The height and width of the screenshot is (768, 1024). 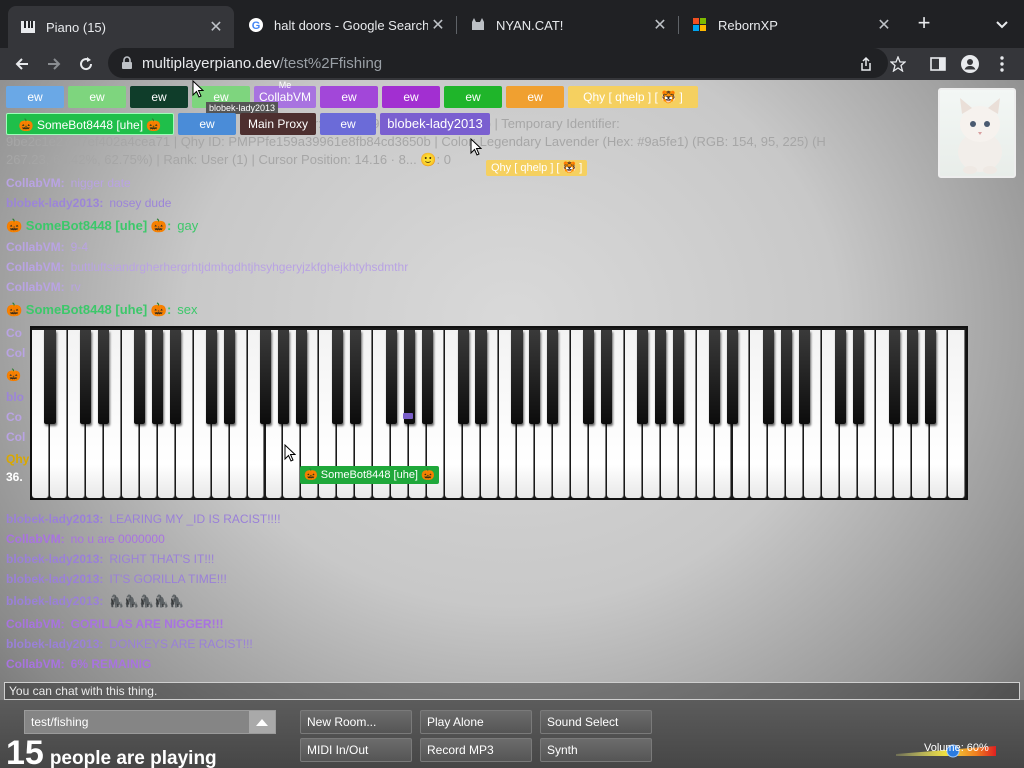 What do you see at coordinates (700, 25) in the screenshot?
I see `windows-favicon-icon` at bounding box center [700, 25].